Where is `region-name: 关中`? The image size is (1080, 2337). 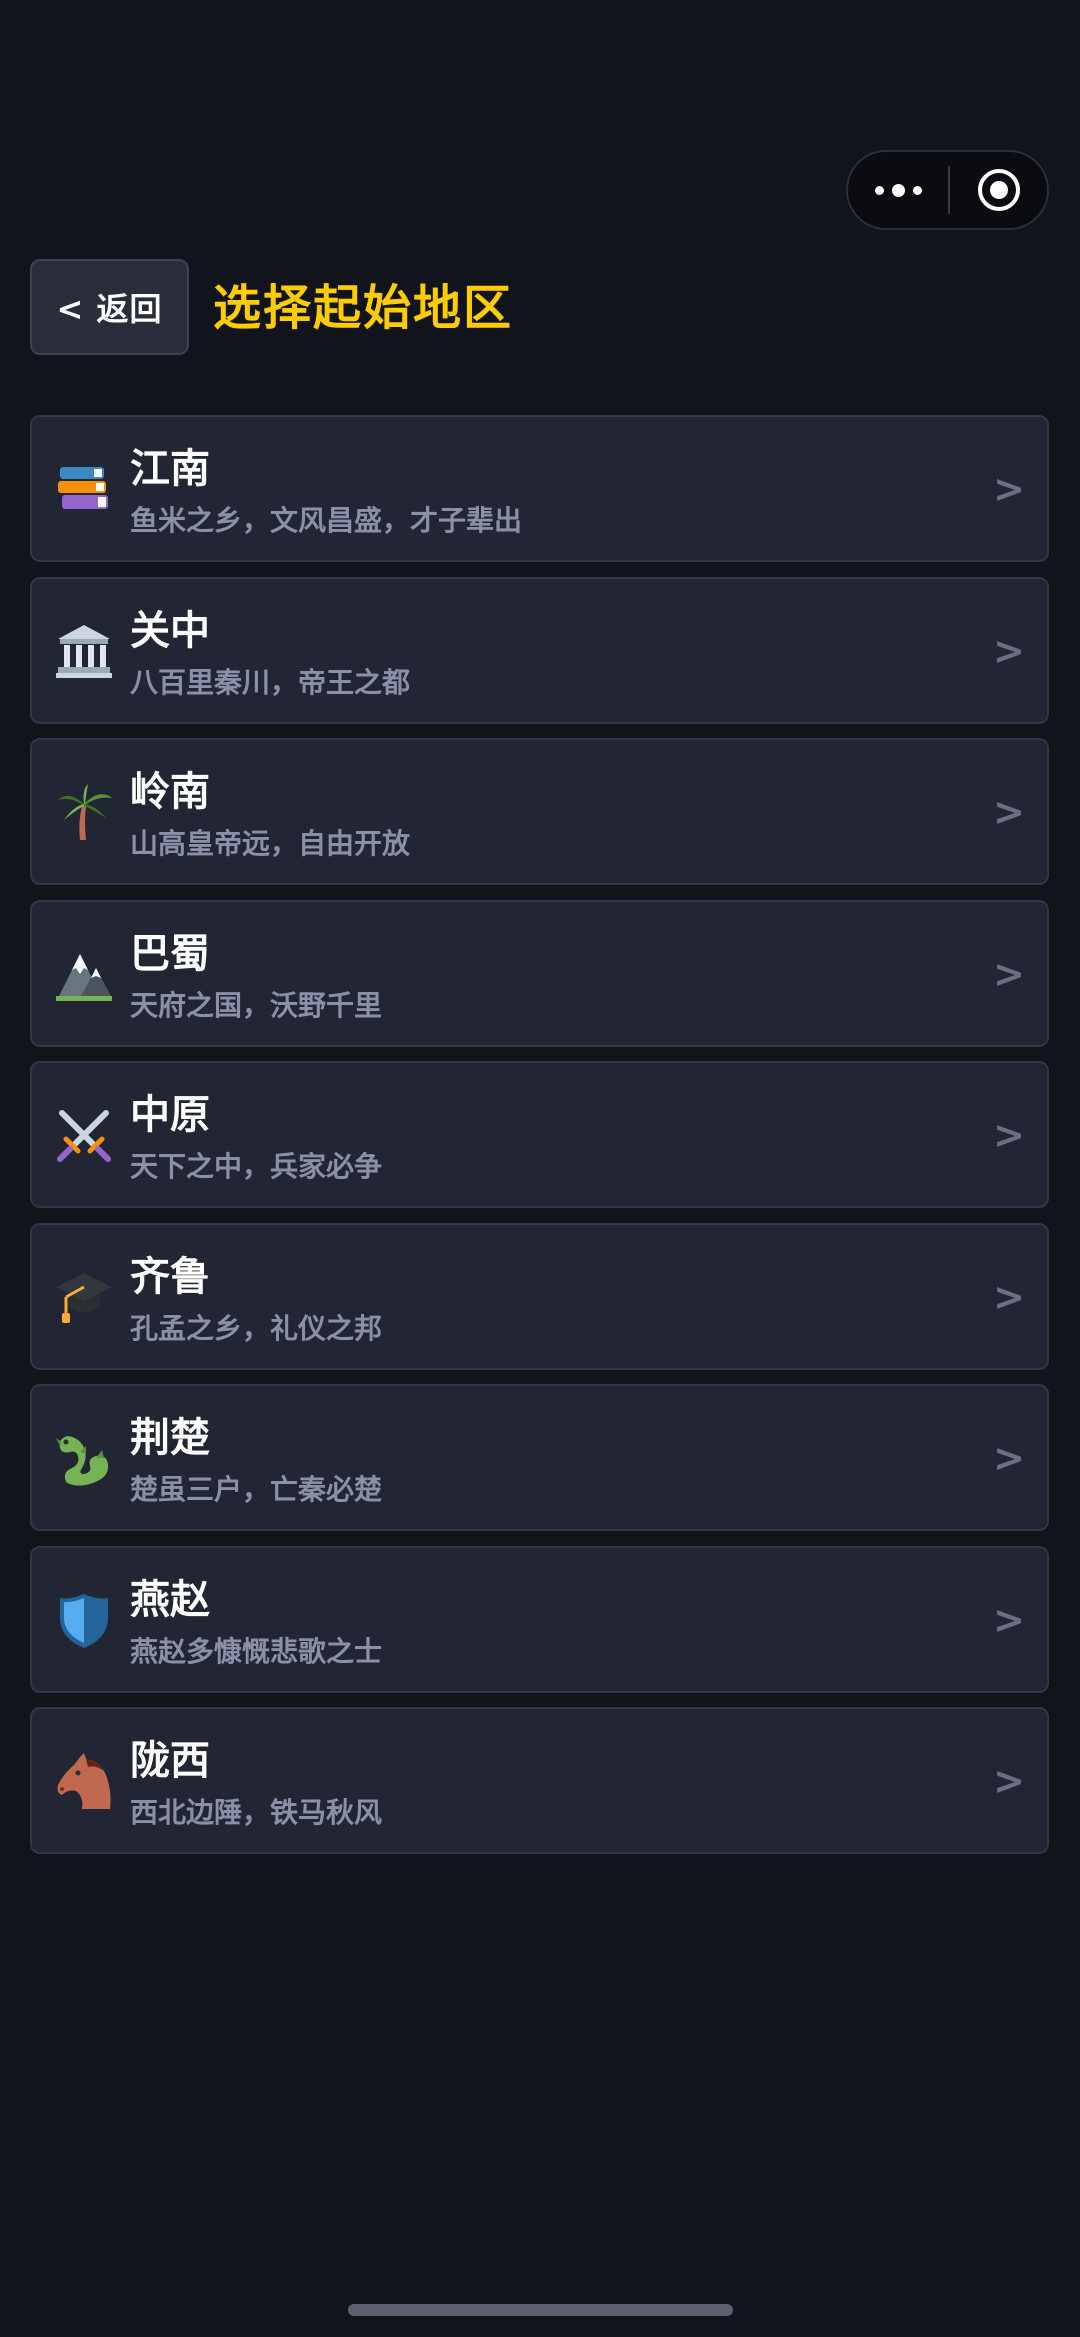
region-name: 关中 is located at coordinates (170, 630).